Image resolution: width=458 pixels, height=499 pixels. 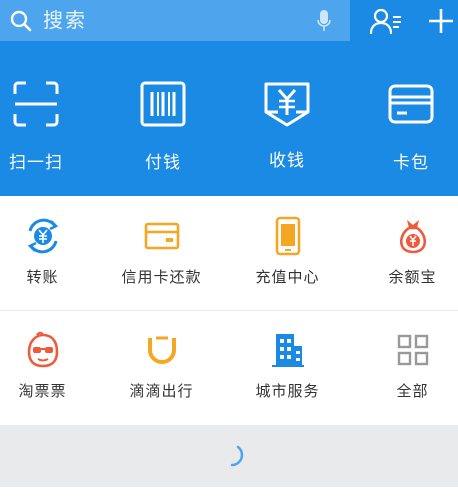 What do you see at coordinates (287, 367) in the screenshot?
I see `service-city: 城市服务` at bounding box center [287, 367].